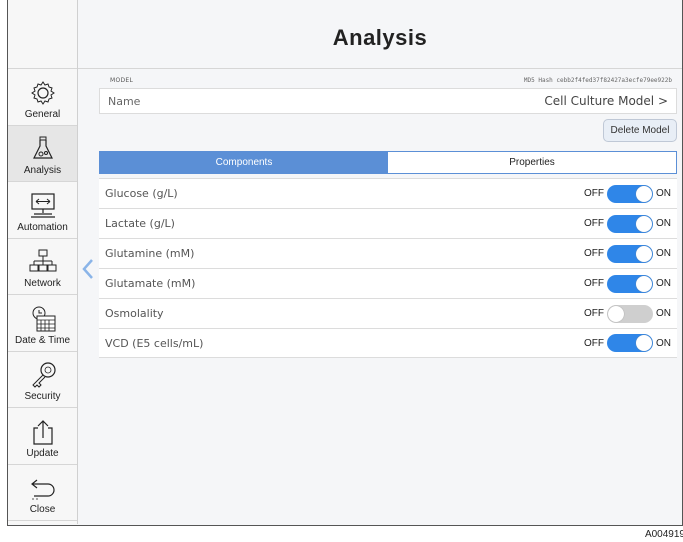 The width and height of the screenshot is (683, 542). Describe the element at coordinates (388, 193) in the screenshot. I see `list-item: Glucose (g/L) OFF ON` at that location.